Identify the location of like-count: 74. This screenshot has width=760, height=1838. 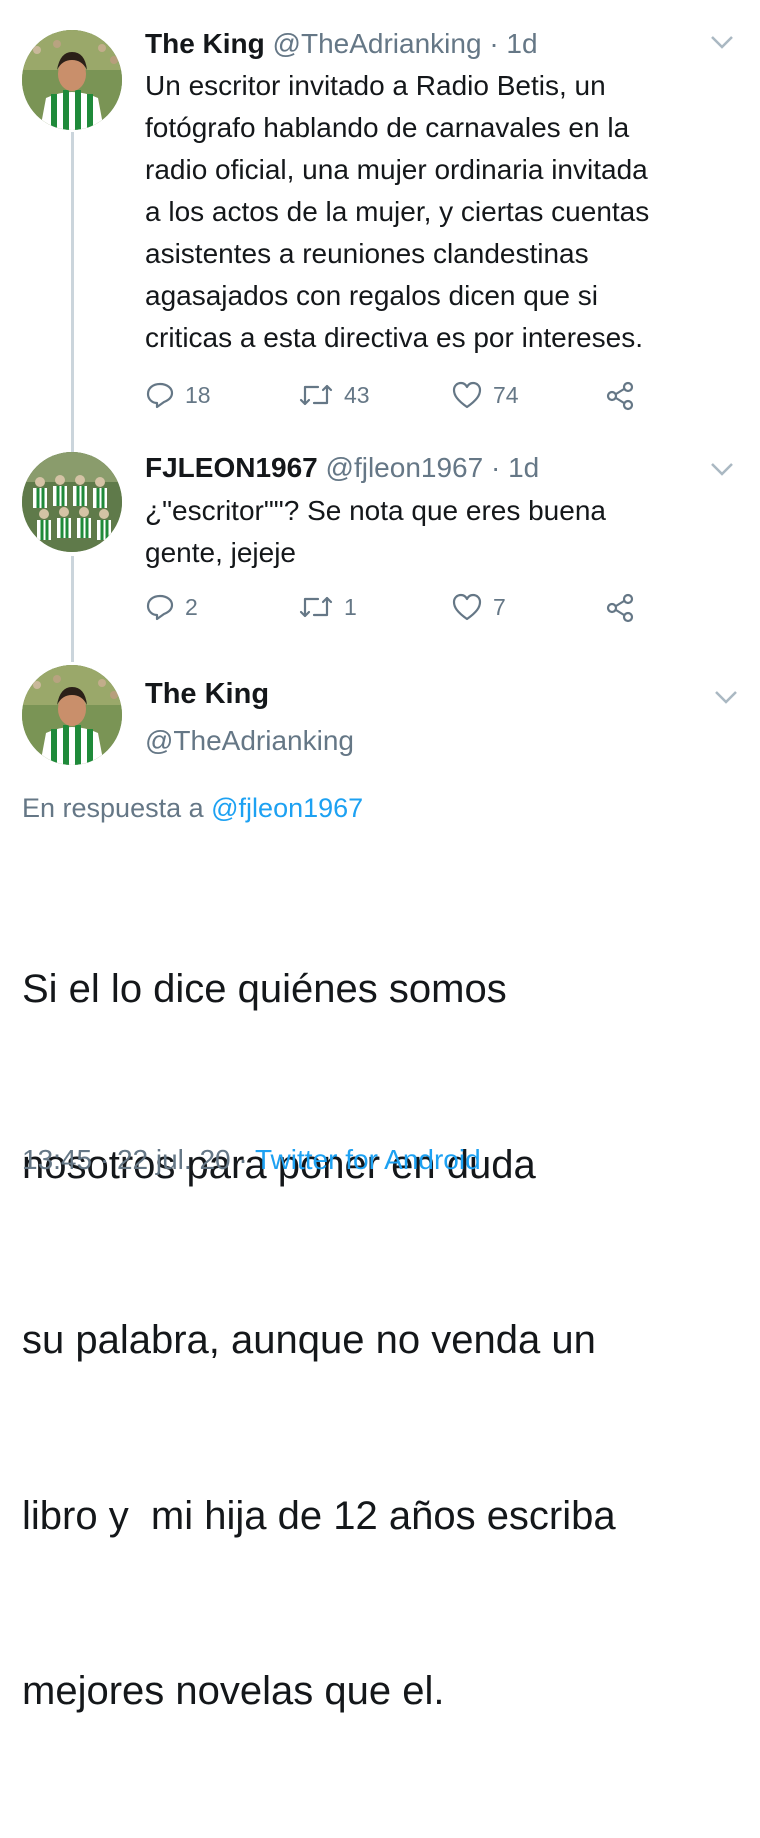
(506, 394).